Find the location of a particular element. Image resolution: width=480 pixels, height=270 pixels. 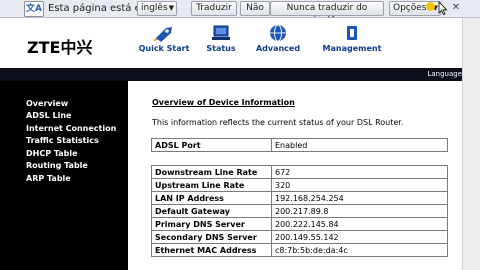

table-row: Downstream Line Rate 672 is located at coordinates (299, 172).